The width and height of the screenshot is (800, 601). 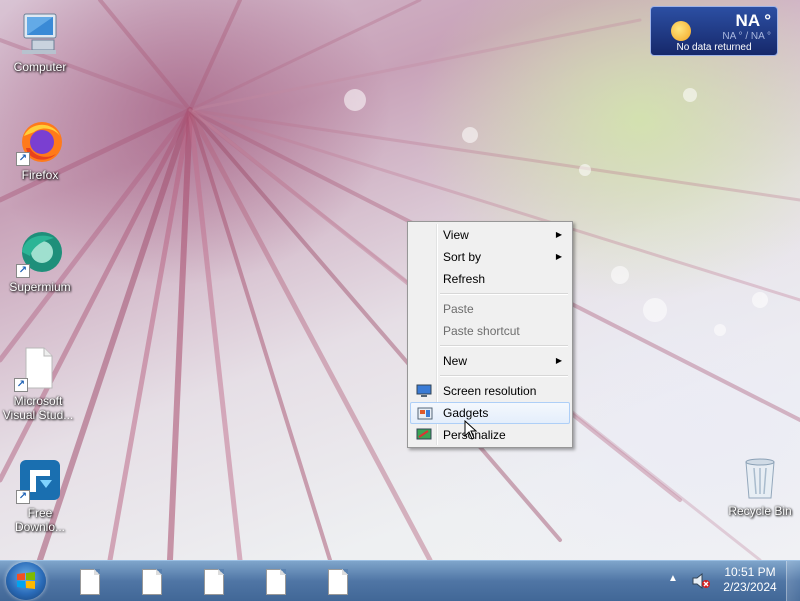 I want to click on personalize-icon, so click(x=424, y=434).